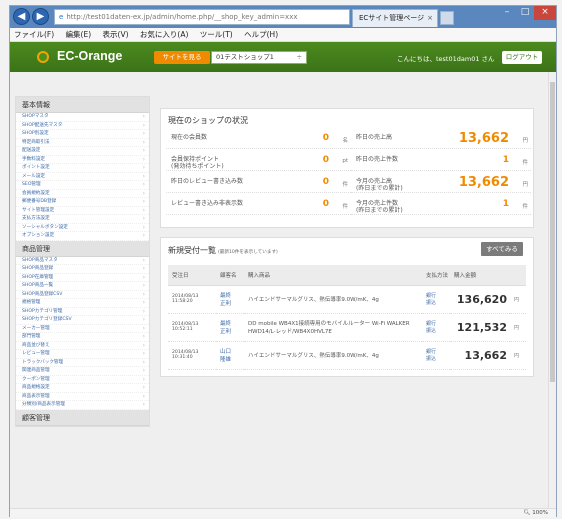 The width and height of the screenshot is (562, 519). What do you see at coordinates (21, 16) in the screenshot?
I see `back-icon: ◀` at bounding box center [21, 16].